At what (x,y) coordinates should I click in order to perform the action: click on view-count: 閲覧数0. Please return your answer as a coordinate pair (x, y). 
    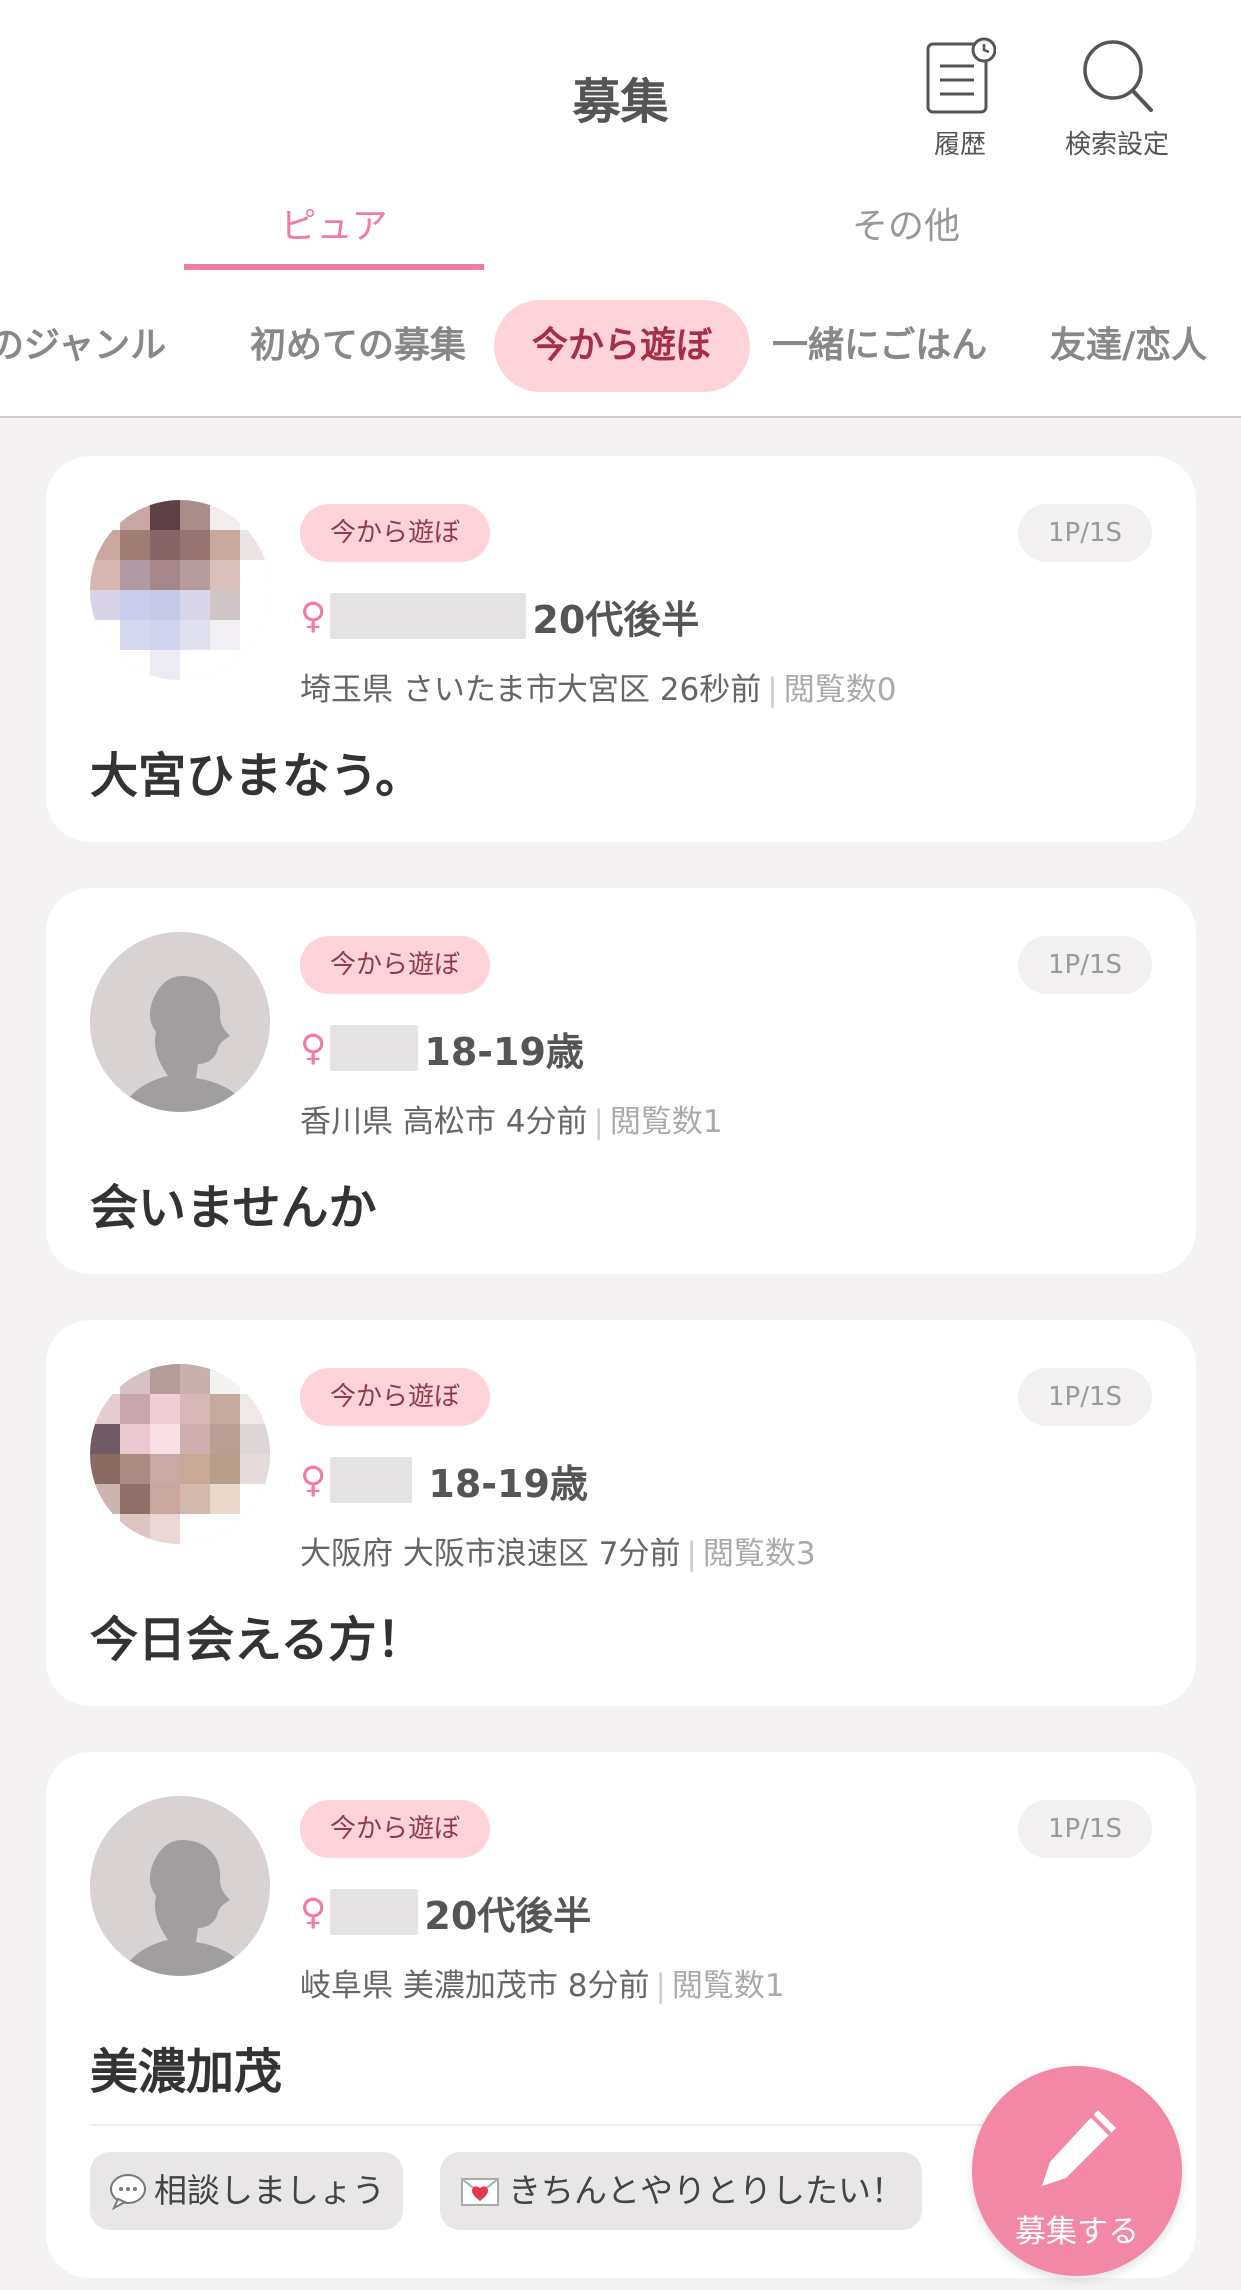
    Looking at the image, I should click on (840, 690).